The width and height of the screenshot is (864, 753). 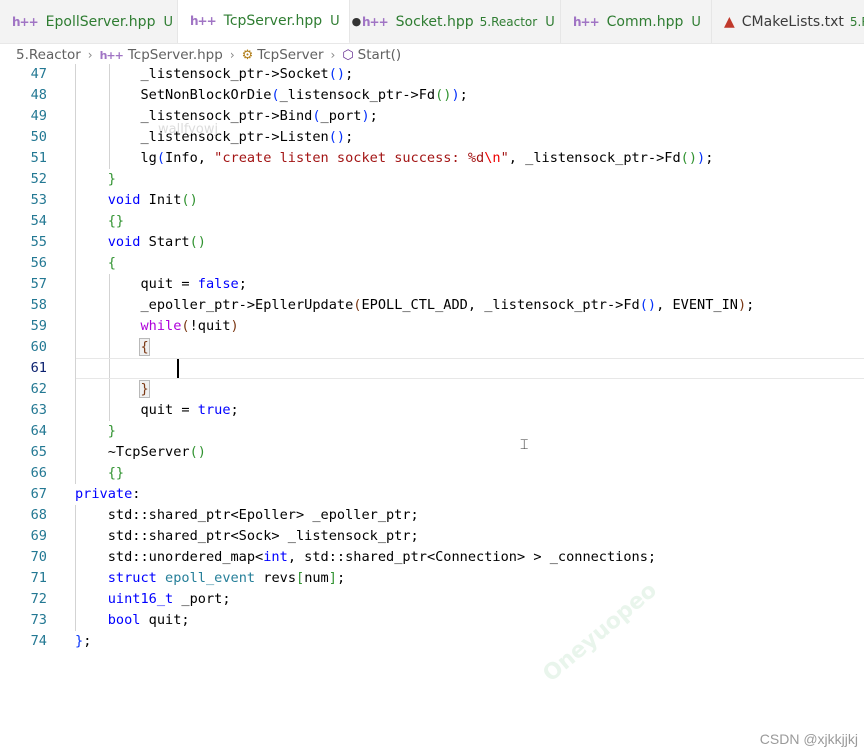 I want to click on line-number: 67, so click(x=38, y=494).